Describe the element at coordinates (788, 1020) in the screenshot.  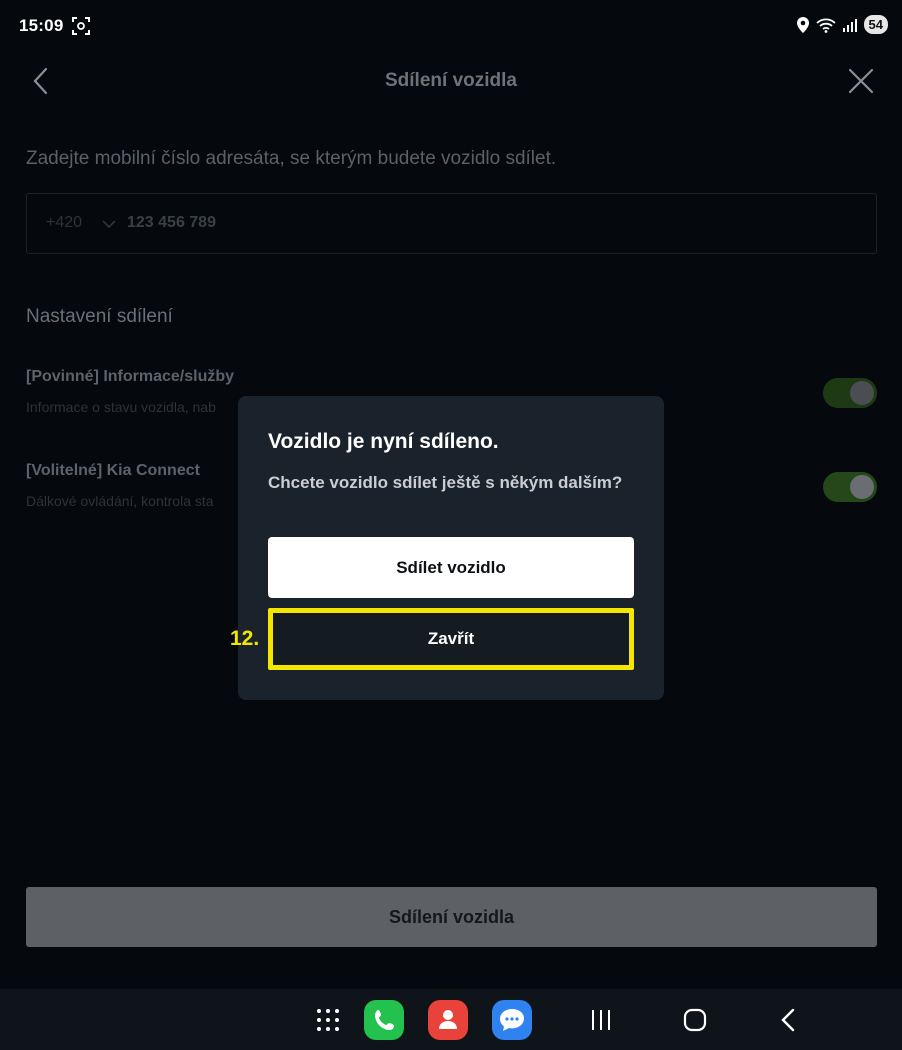
I see `back-icon` at that location.